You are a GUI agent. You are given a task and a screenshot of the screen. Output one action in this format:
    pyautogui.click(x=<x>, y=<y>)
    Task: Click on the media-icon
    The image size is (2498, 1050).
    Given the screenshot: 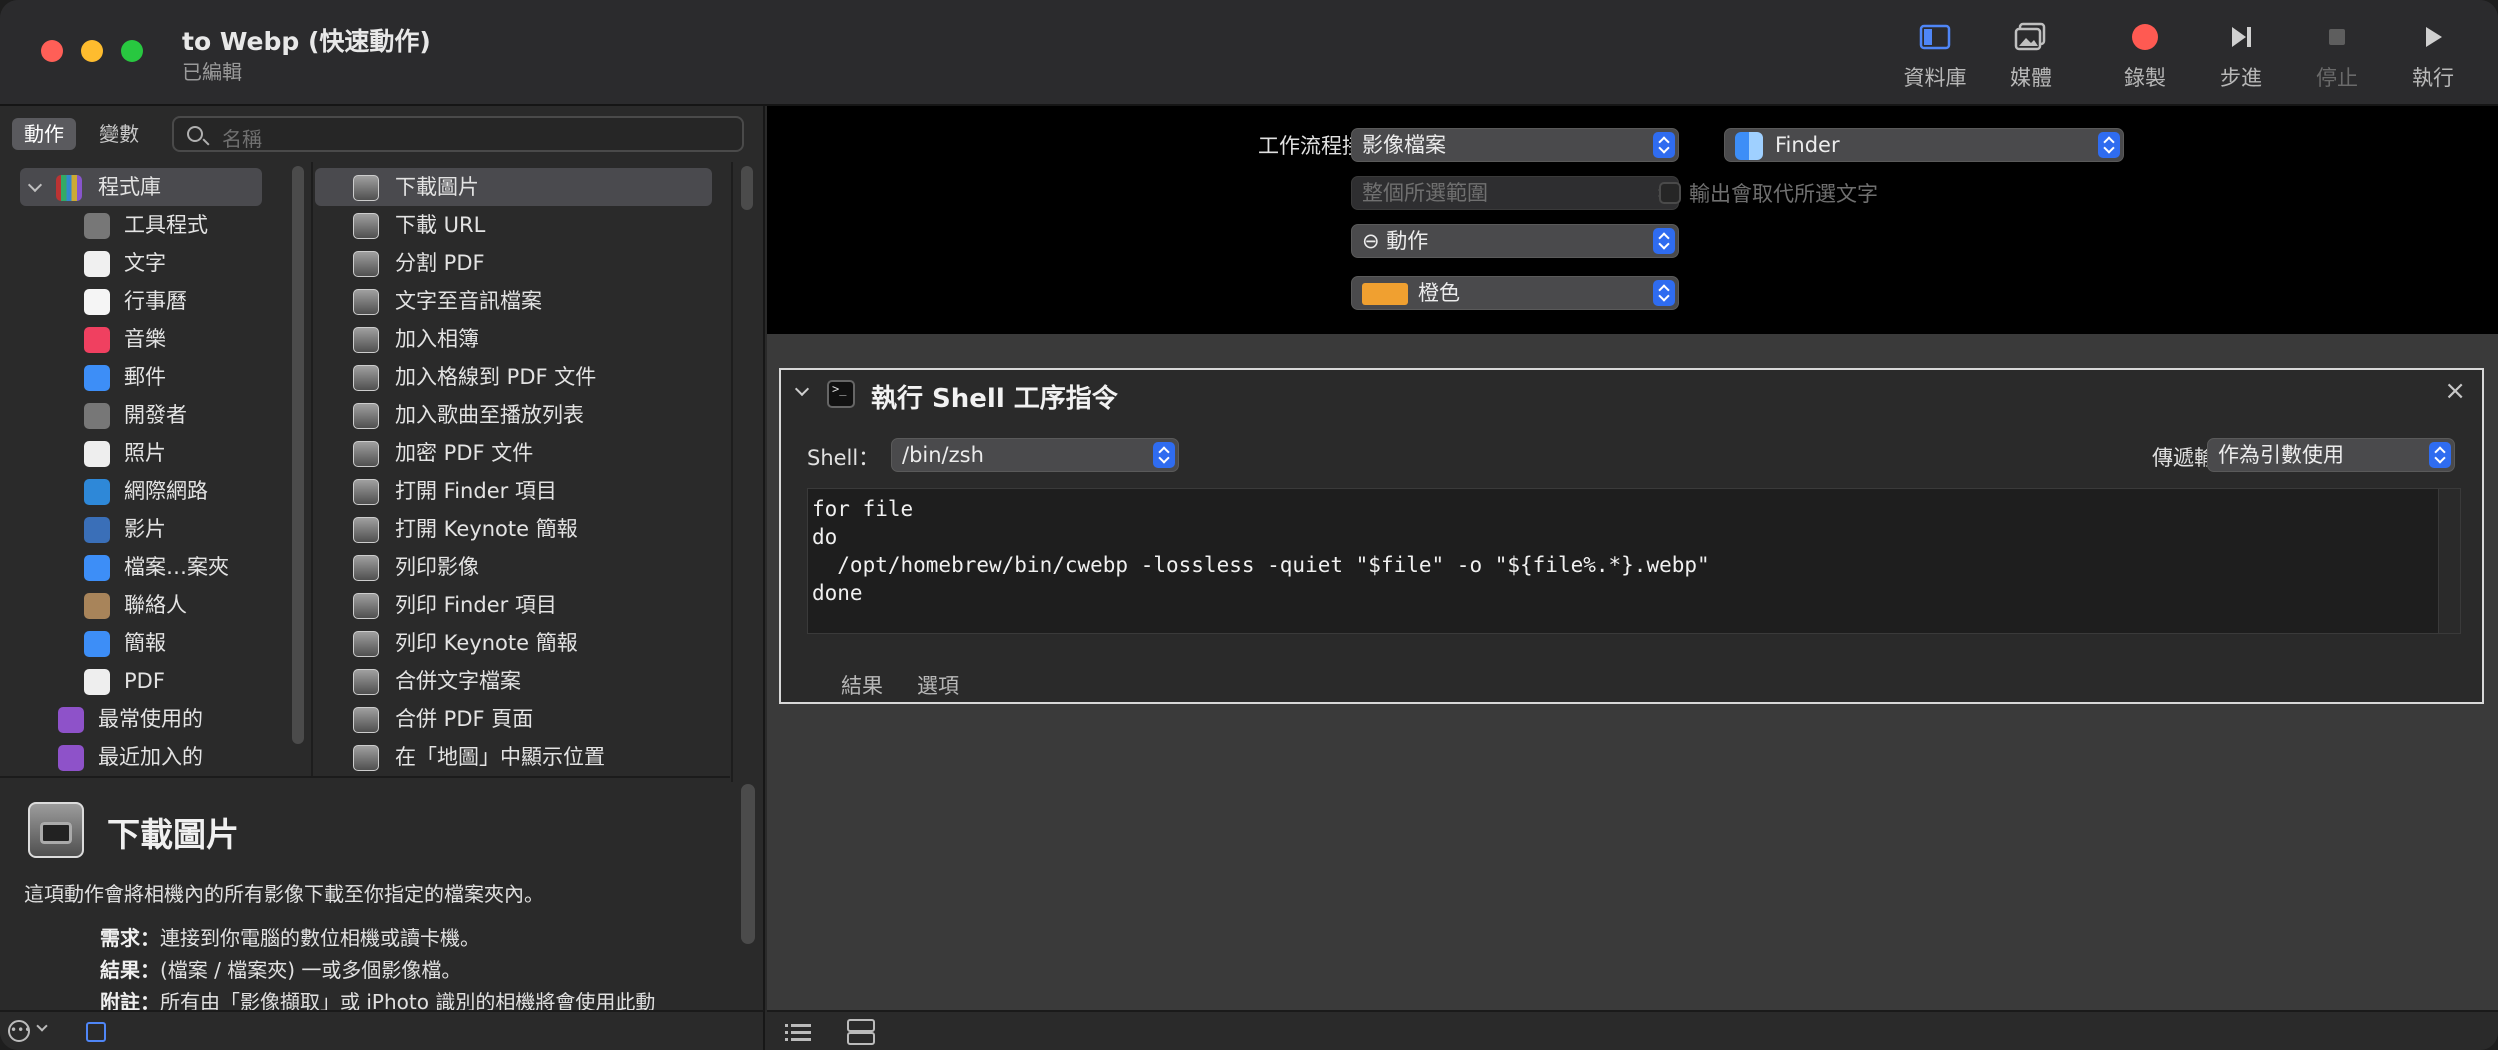 What is the action you would take?
    pyautogui.click(x=2031, y=37)
    